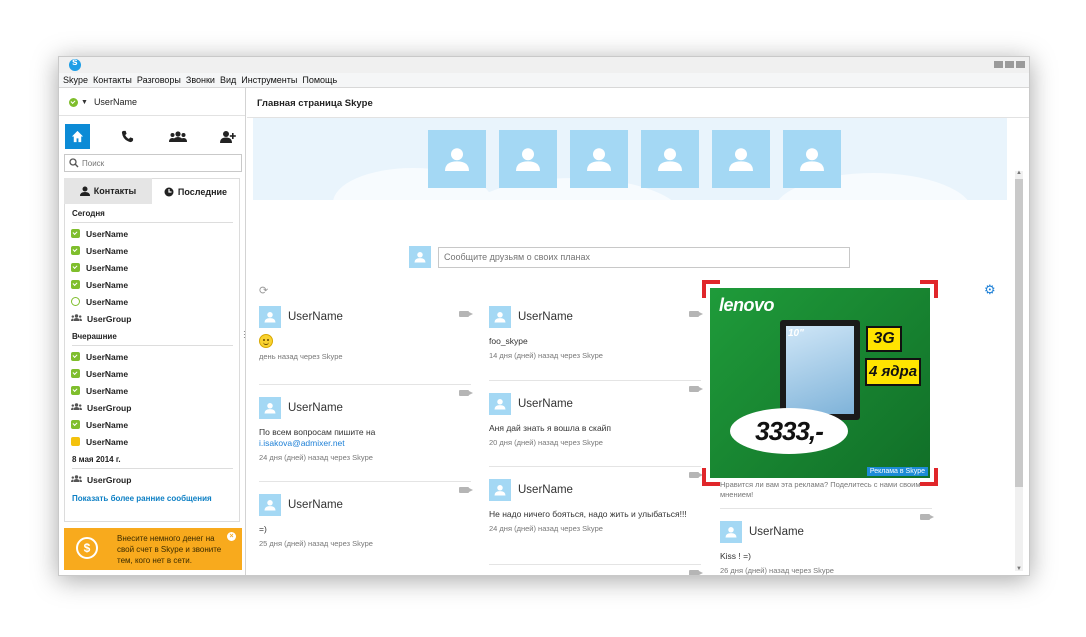  Describe the element at coordinates (319, 80) in the screenshot. I see `menu-help: Помощь` at that location.